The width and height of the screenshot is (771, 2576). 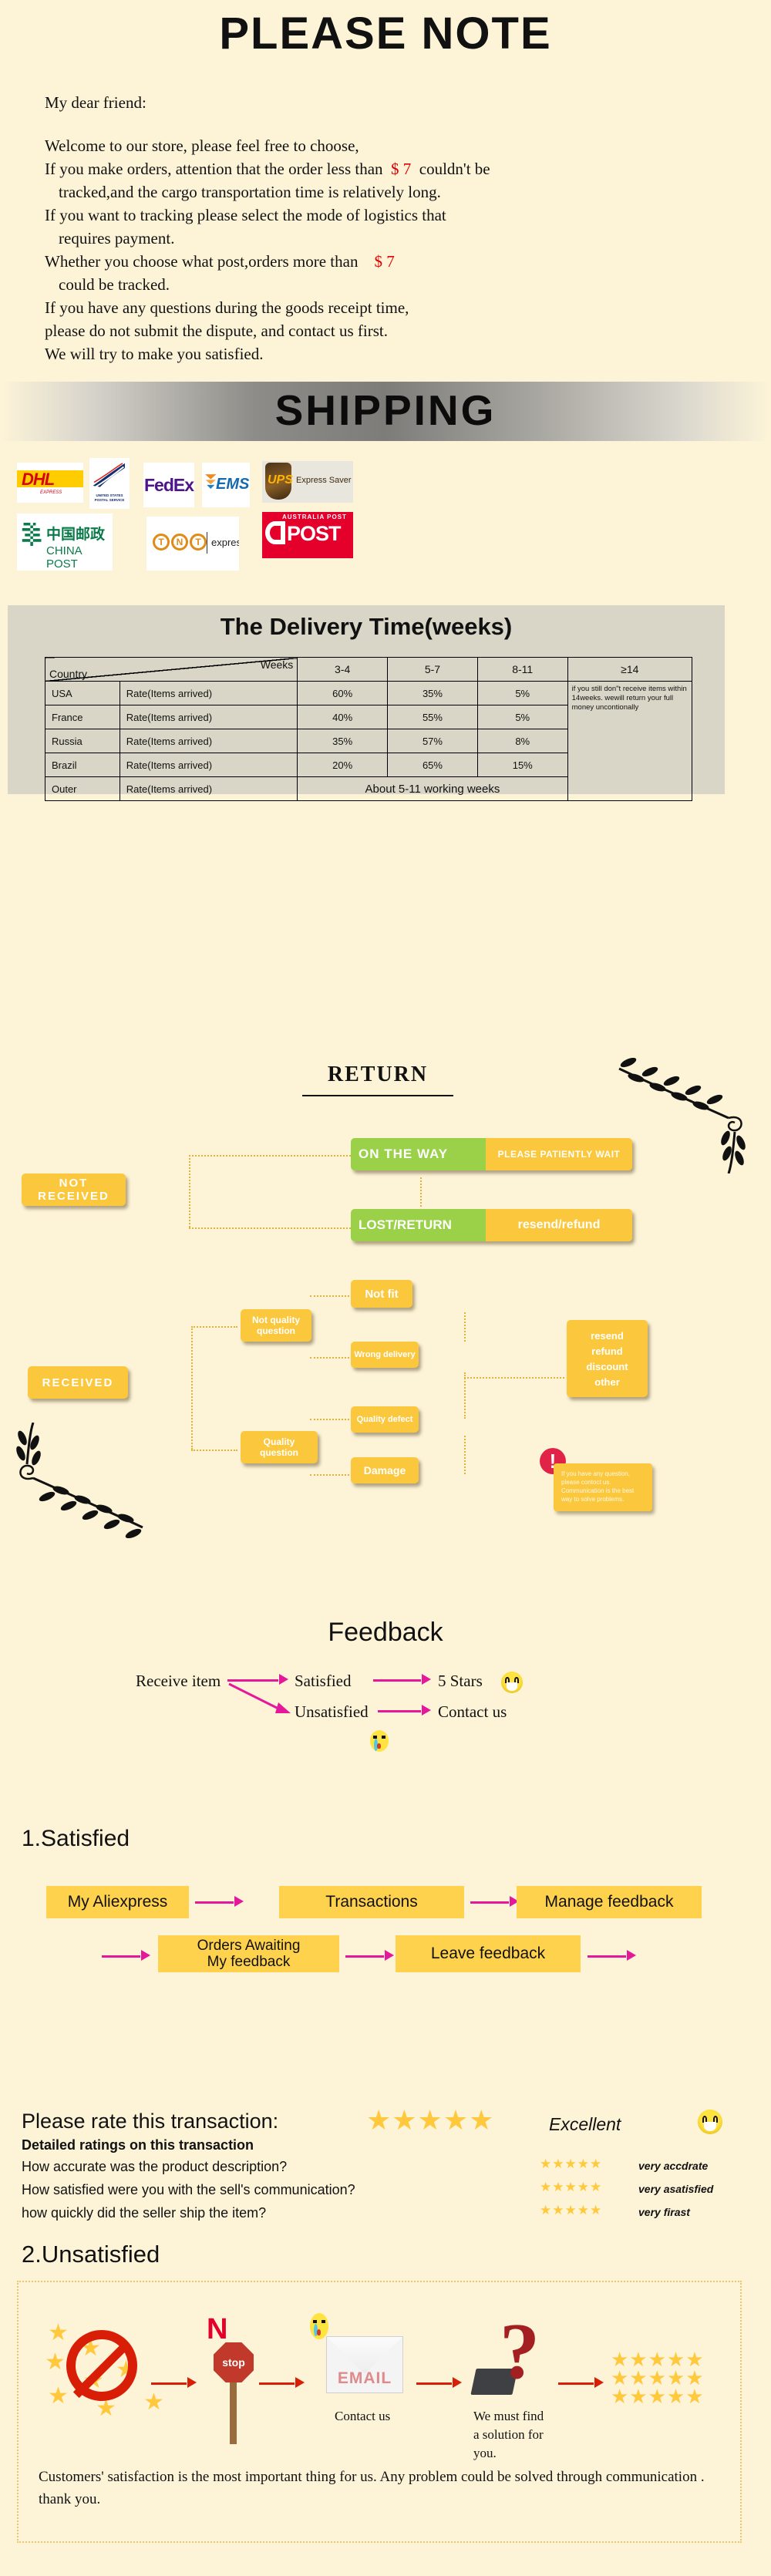 What do you see at coordinates (385, 1420) in the screenshot?
I see `node-quality-defect: Quality defect` at bounding box center [385, 1420].